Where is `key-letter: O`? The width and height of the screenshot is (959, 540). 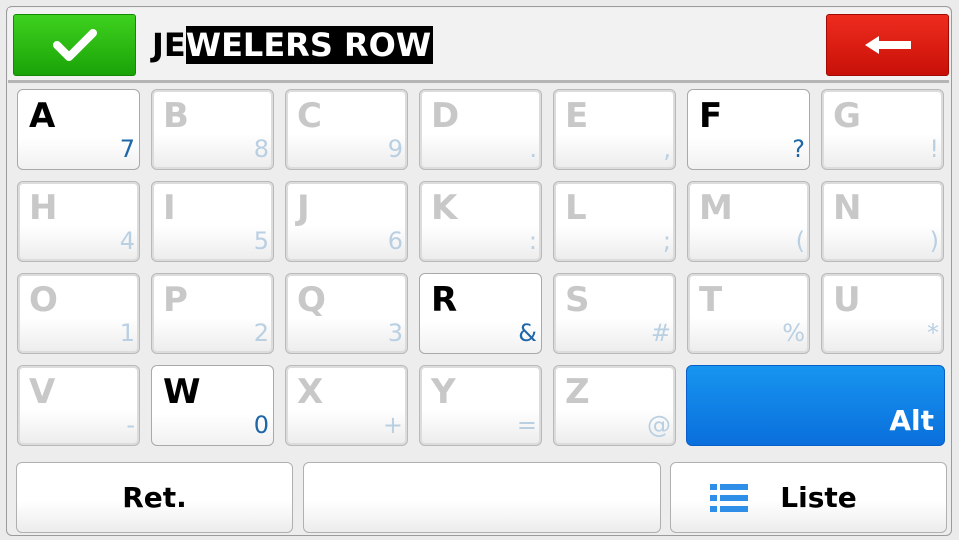 key-letter: O is located at coordinates (43, 300).